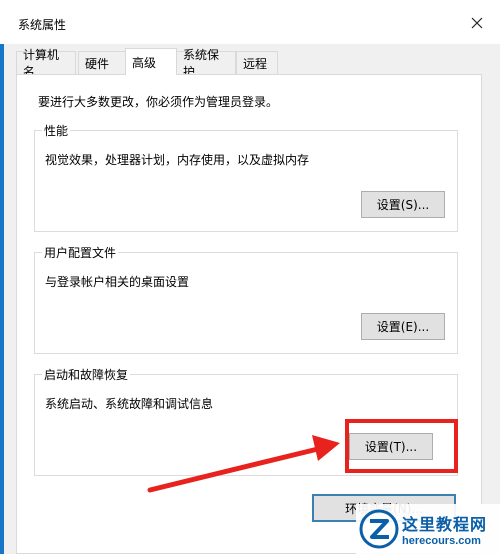 This screenshot has width=500, height=554. I want to click on watermark-url: herecours.com, so click(441, 541).